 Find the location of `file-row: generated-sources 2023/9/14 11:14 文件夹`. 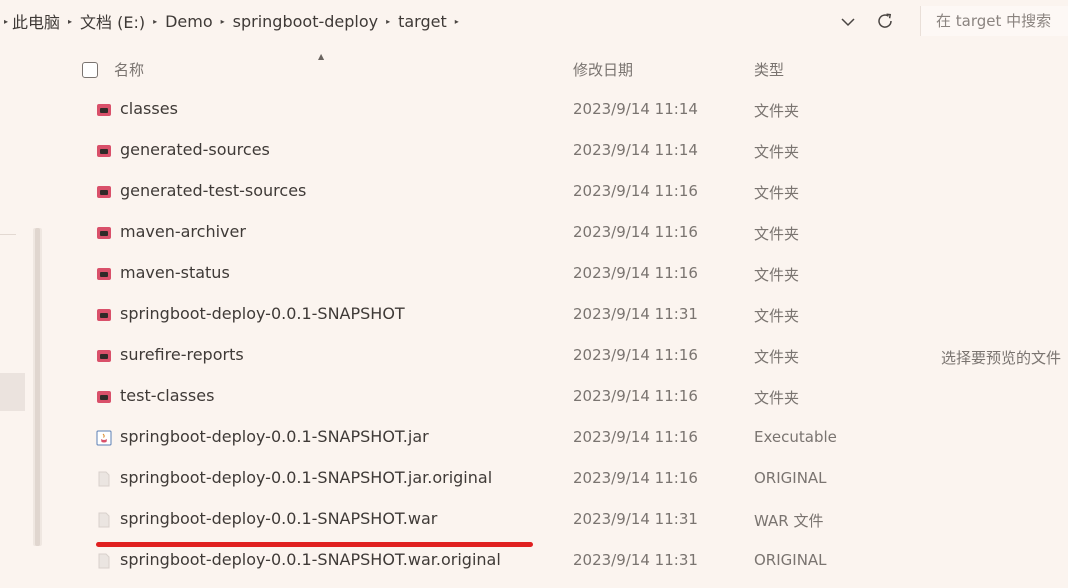

file-row: generated-sources 2023/9/14 11:14 文件夹 is located at coordinates (528, 151).